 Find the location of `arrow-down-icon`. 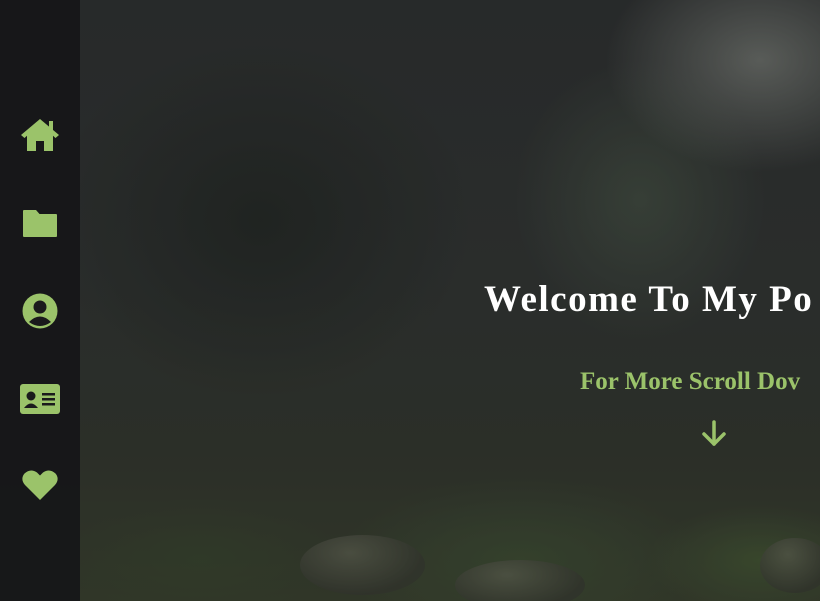

arrow-down-icon is located at coordinates (714, 434).